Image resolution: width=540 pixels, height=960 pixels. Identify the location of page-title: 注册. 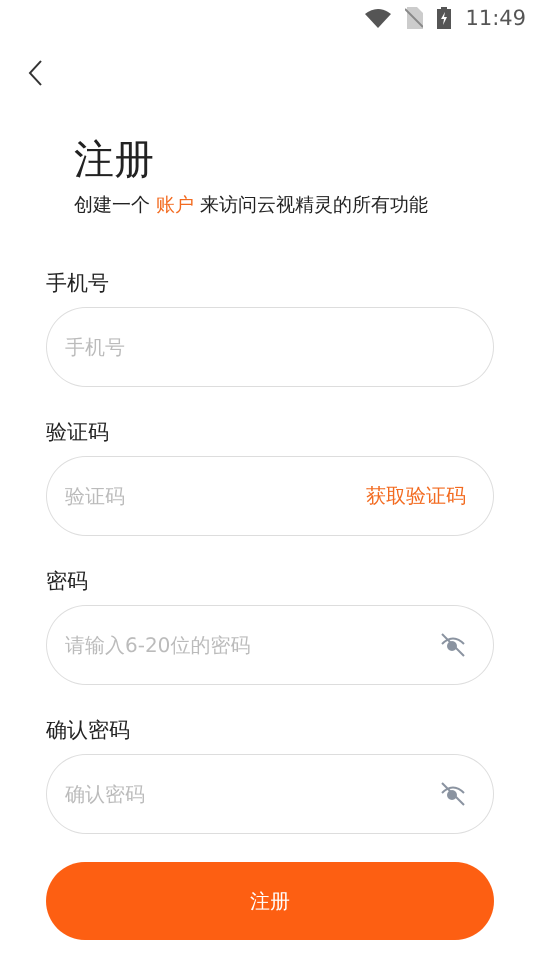
(114, 160).